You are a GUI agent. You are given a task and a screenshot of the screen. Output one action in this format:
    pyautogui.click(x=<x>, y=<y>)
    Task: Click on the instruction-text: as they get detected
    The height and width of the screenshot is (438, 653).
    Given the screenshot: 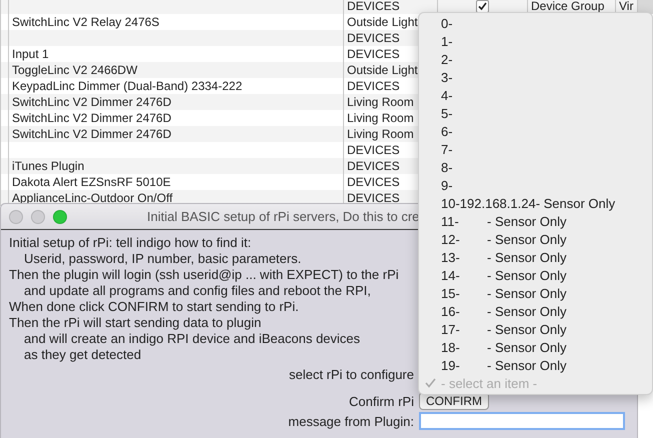 What is the action you would take?
    pyautogui.click(x=82, y=355)
    